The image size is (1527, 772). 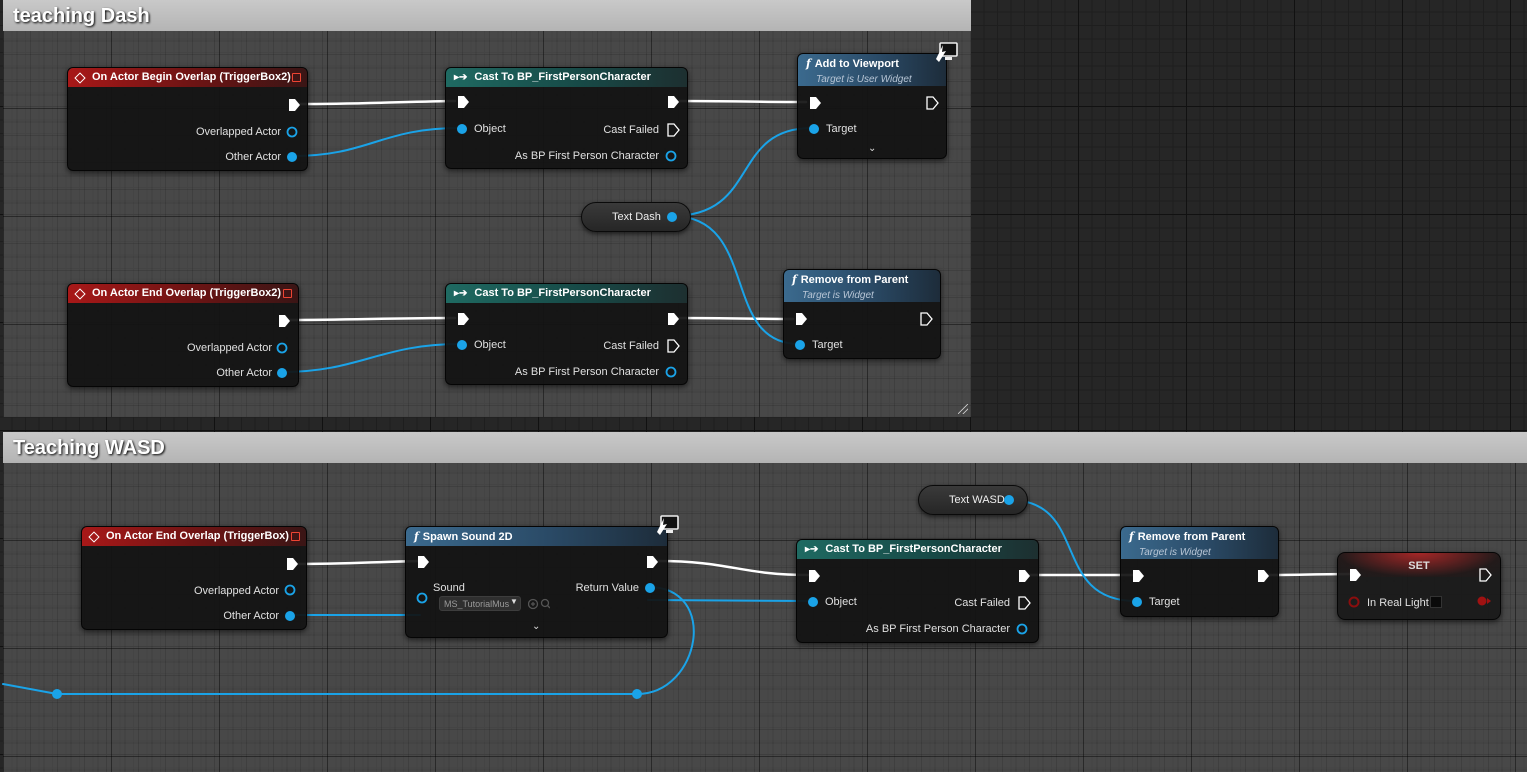 I want to click on sound-asset-dropdown: MS_TutorialMus, so click(x=480, y=603).